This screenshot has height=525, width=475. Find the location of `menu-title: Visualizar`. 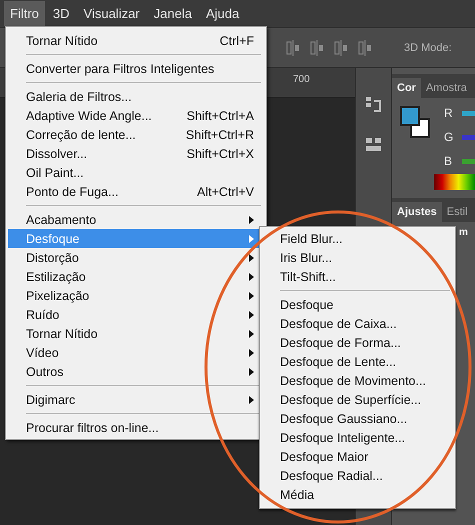

menu-title: Visualizar is located at coordinates (112, 13).